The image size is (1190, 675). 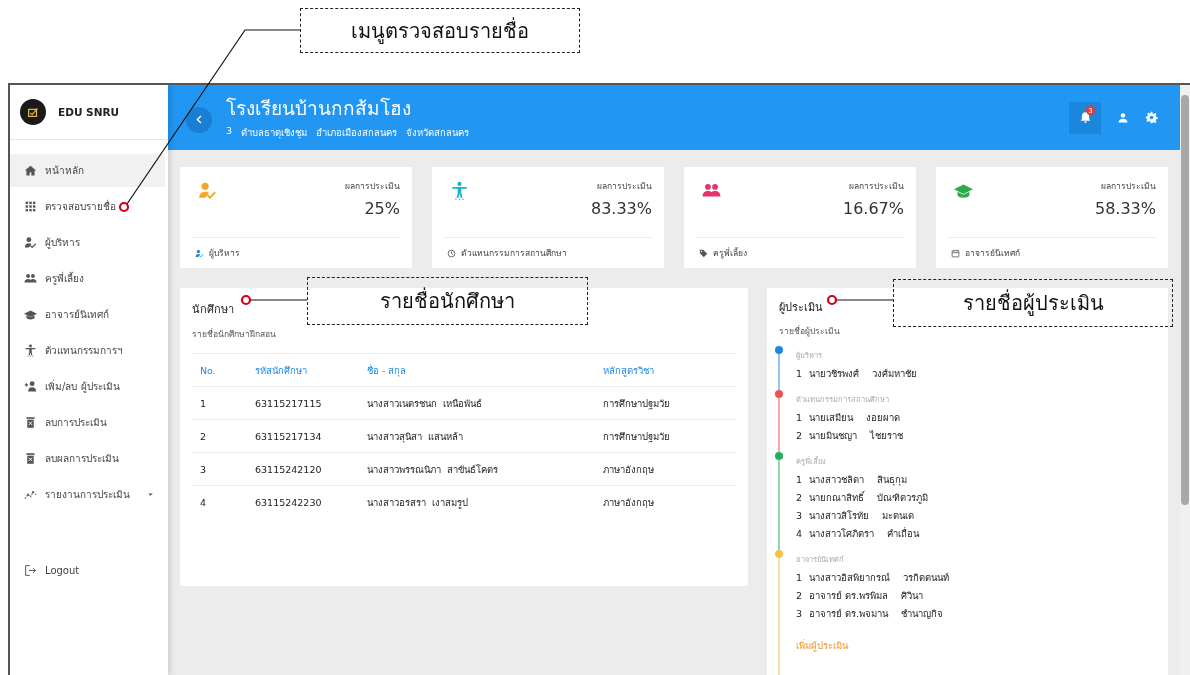 What do you see at coordinates (30, 570) in the screenshot?
I see `logout-icon` at bounding box center [30, 570].